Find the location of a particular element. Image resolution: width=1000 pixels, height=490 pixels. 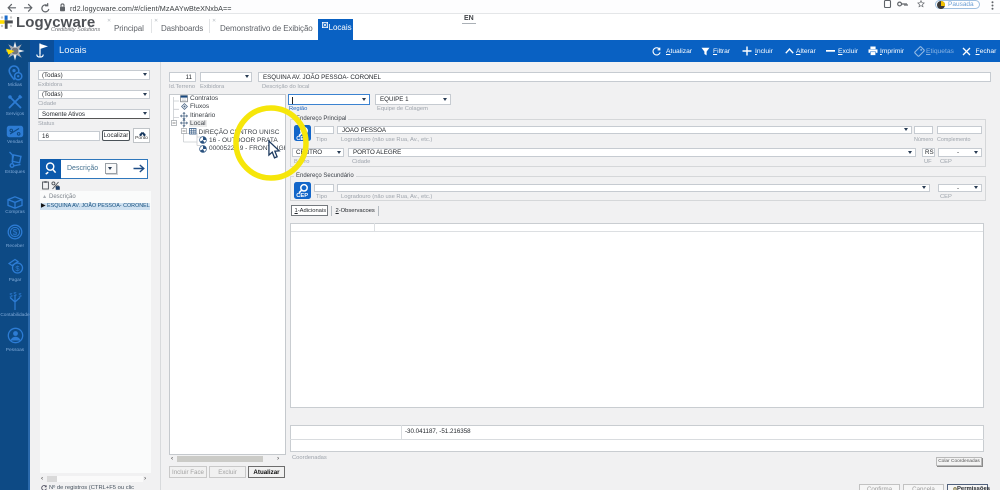

svg-text: CEP is located at coordinates (302, 196).